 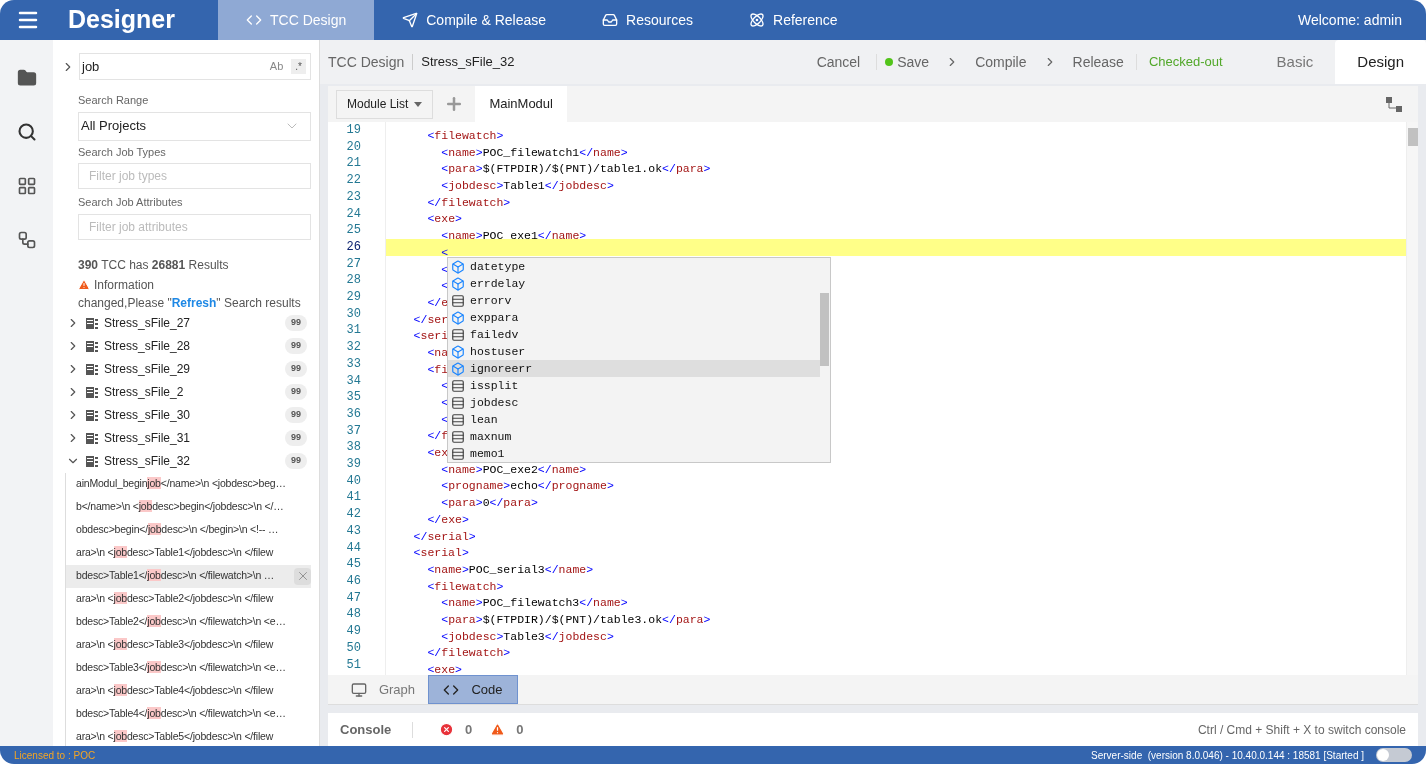 What do you see at coordinates (634, 283) in the screenshot?
I see `suggestion-item: errdelay` at bounding box center [634, 283].